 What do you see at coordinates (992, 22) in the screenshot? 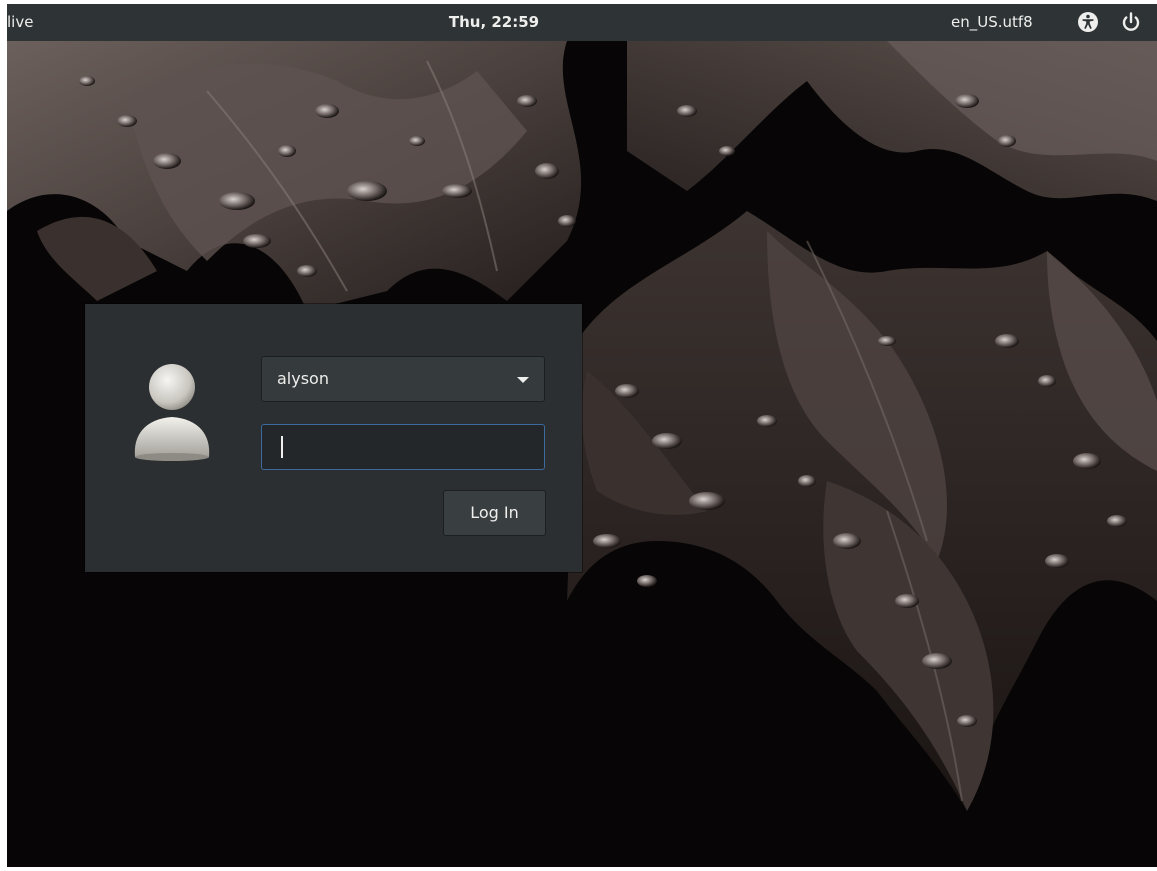
I see `keyboard-locale-indicator: en_US.utf8` at bounding box center [992, 22].